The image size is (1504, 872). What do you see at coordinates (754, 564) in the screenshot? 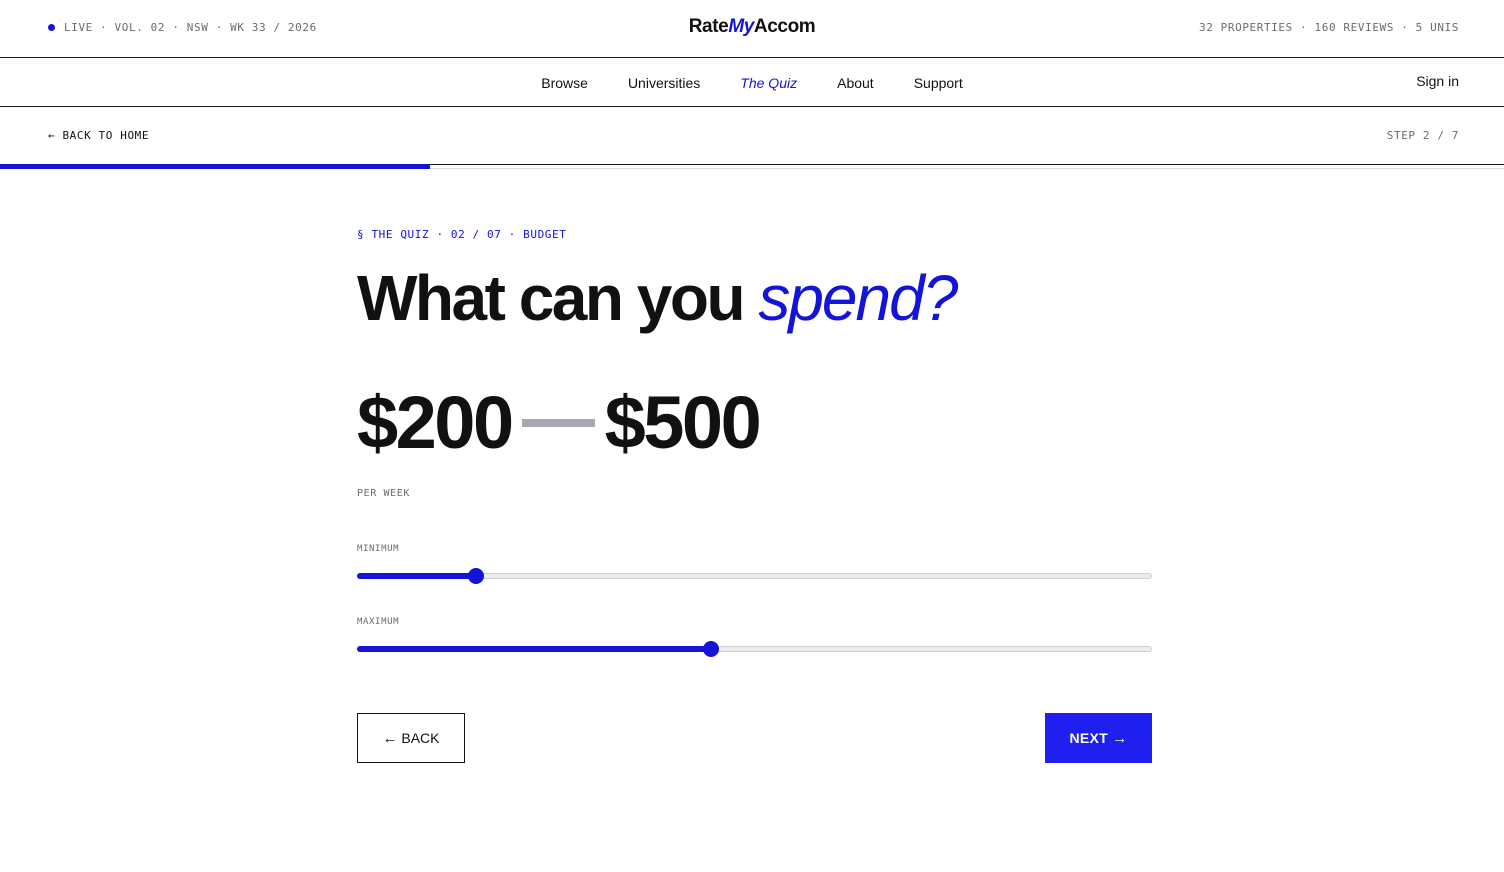
I see `minimum-slider-block: MINIMUM` at bounding box center [754, 564].